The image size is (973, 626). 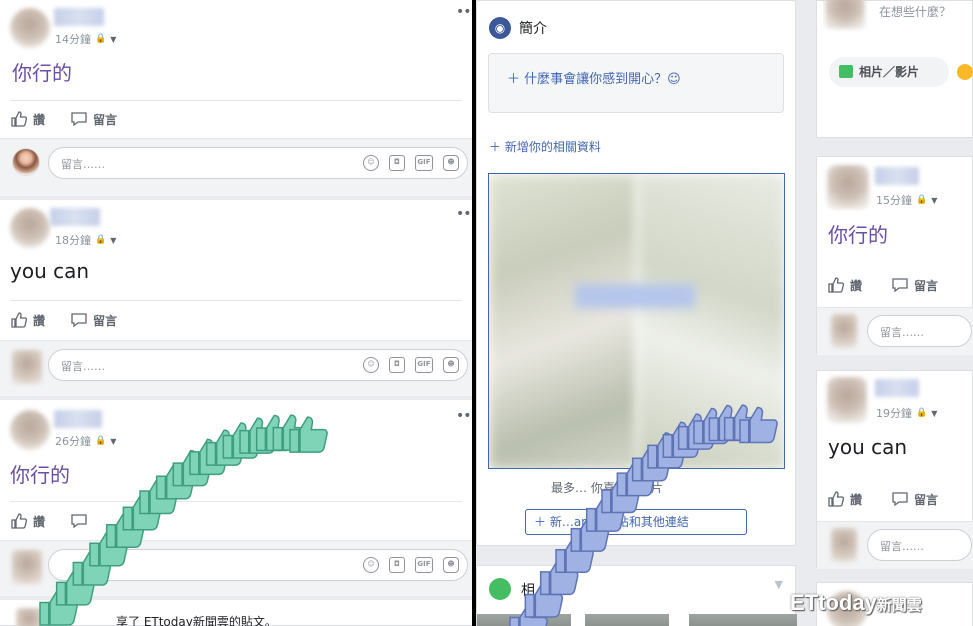 I want to click on watermark-suffix: 新聞雲, so click(x=899, y=605).